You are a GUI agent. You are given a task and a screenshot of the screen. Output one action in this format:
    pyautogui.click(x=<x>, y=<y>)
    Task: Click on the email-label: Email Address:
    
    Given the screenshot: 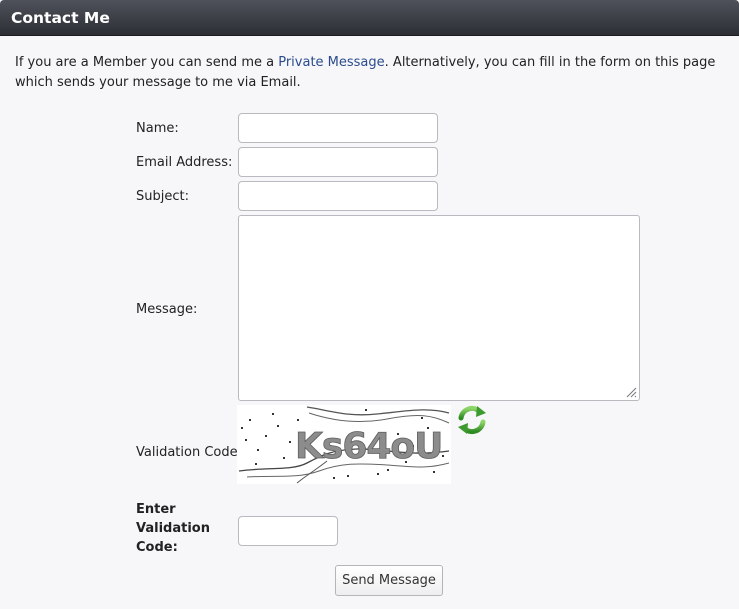 What is the action you would take?
    pyautogui.click(x=184, y=162)
    